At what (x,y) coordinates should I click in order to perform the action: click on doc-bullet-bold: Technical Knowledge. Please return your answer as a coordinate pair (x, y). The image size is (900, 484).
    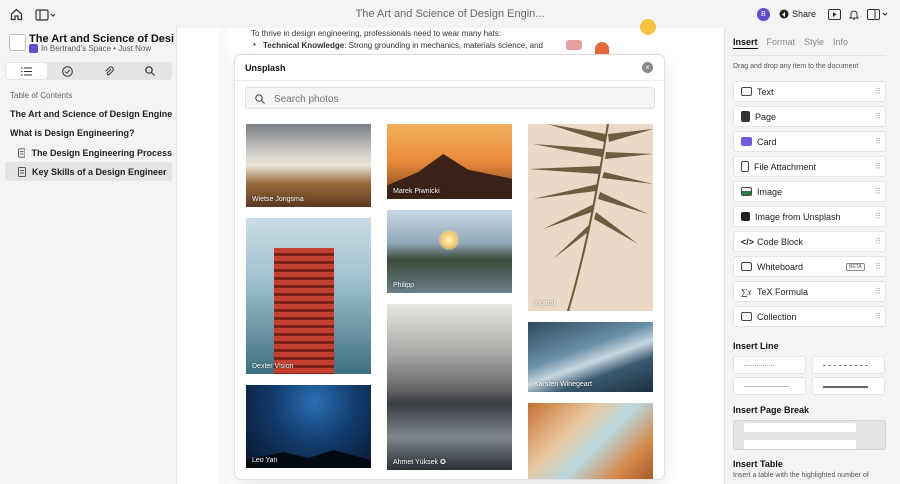
    Looking at the image, I should click on (304, 45).